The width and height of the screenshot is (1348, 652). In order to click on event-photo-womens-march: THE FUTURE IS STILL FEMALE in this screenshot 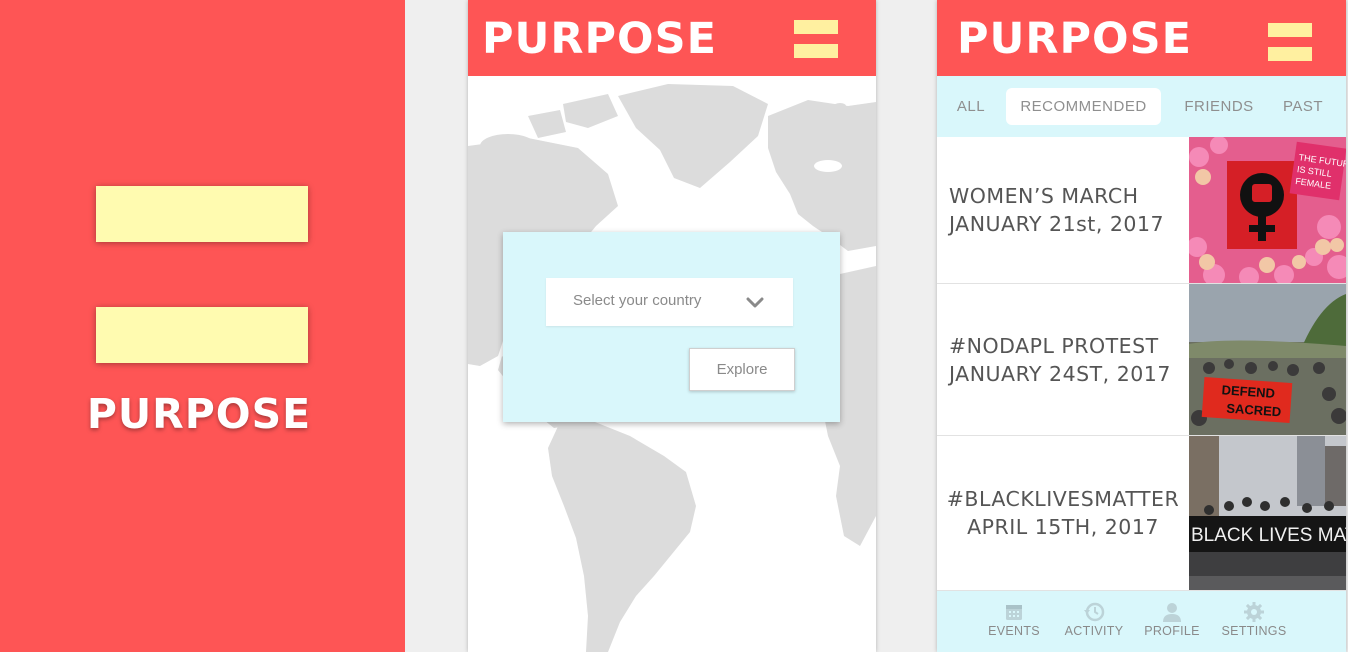, I will do `click(1267, 210)`.